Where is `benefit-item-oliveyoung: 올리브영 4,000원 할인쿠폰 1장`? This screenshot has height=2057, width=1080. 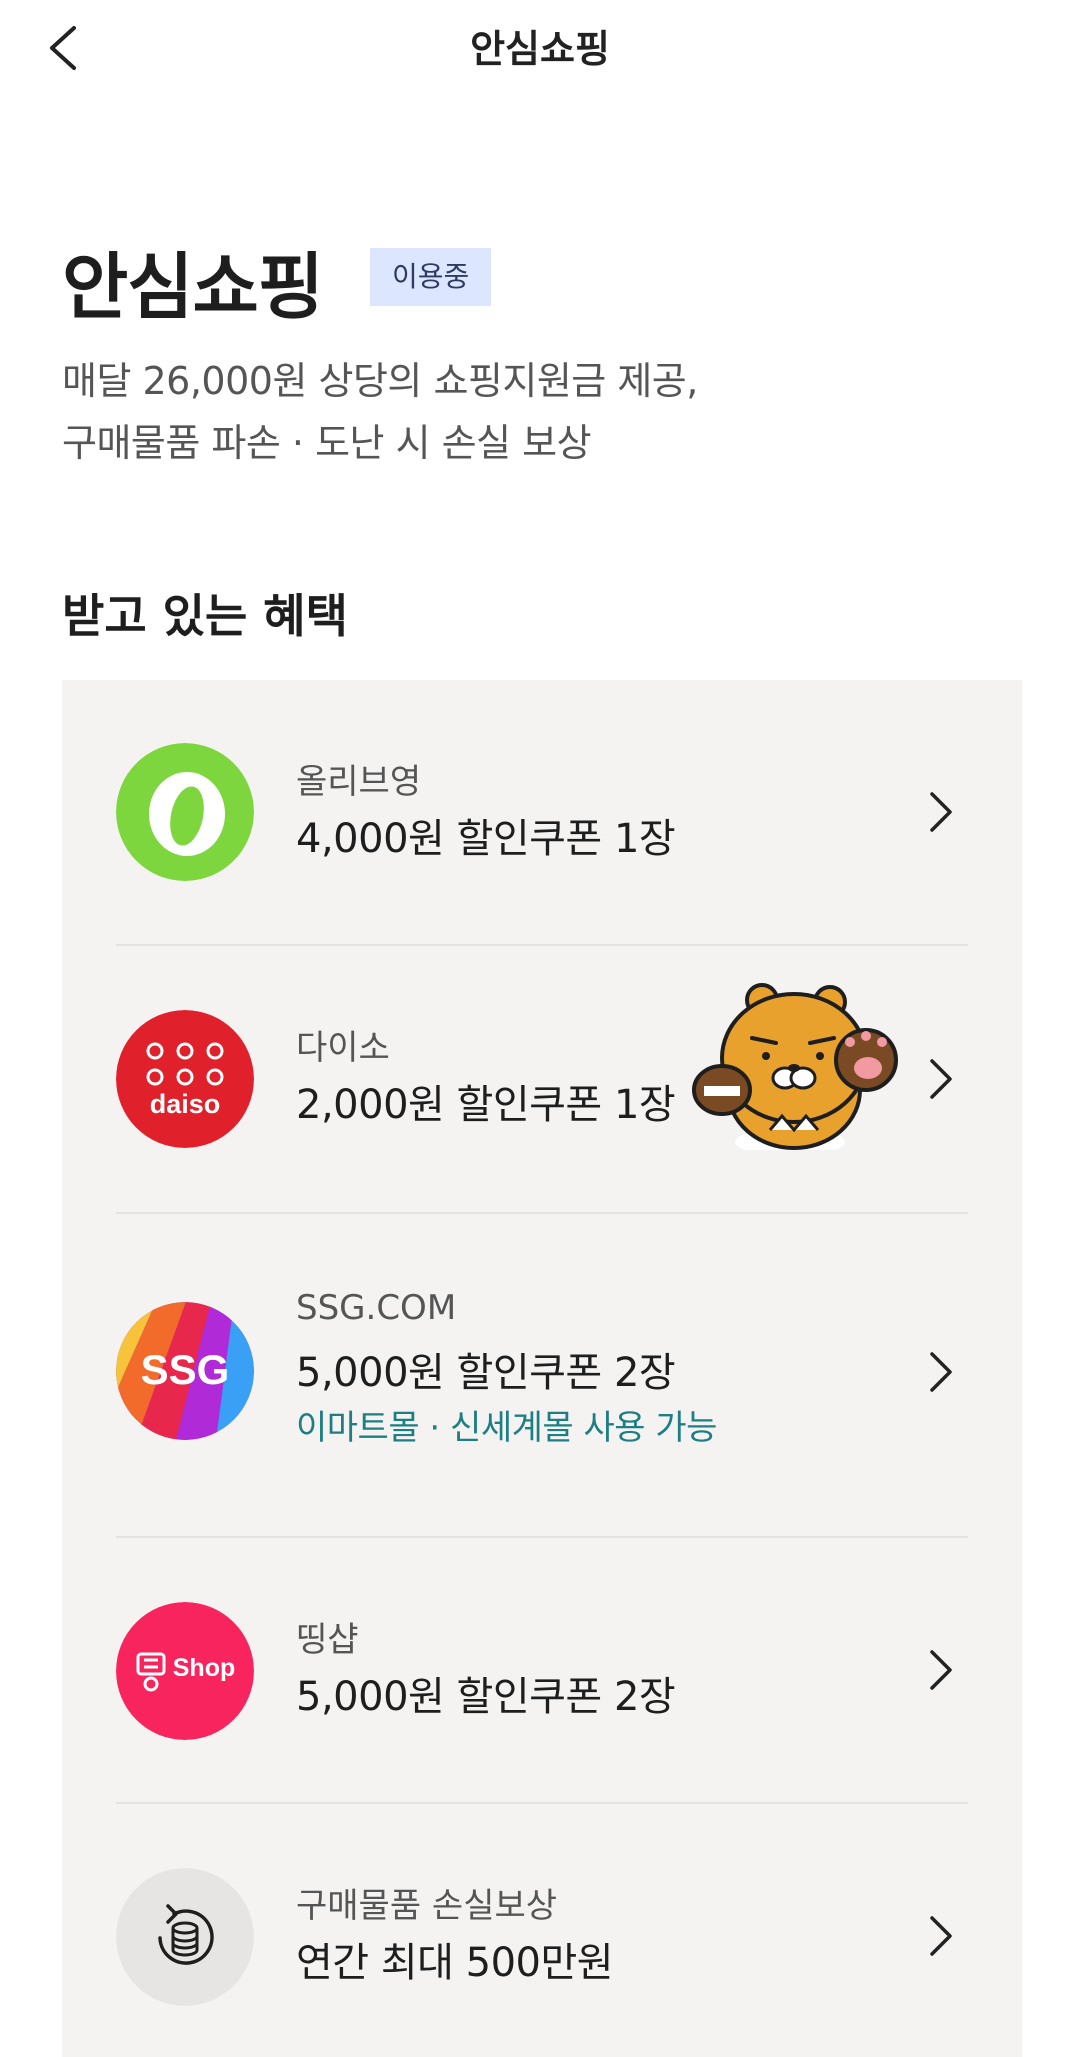 benefit-item-oliveyoung: 올리브영 4,000원 할인쿠폰 1장 is located at coordinates (542, 812).